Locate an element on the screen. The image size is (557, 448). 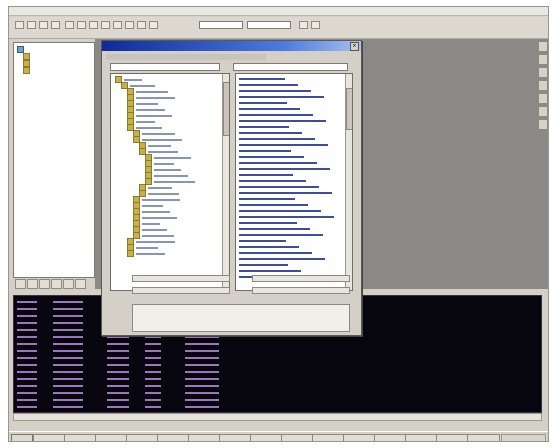
close-icon: × is located at coordinates (354, 46).